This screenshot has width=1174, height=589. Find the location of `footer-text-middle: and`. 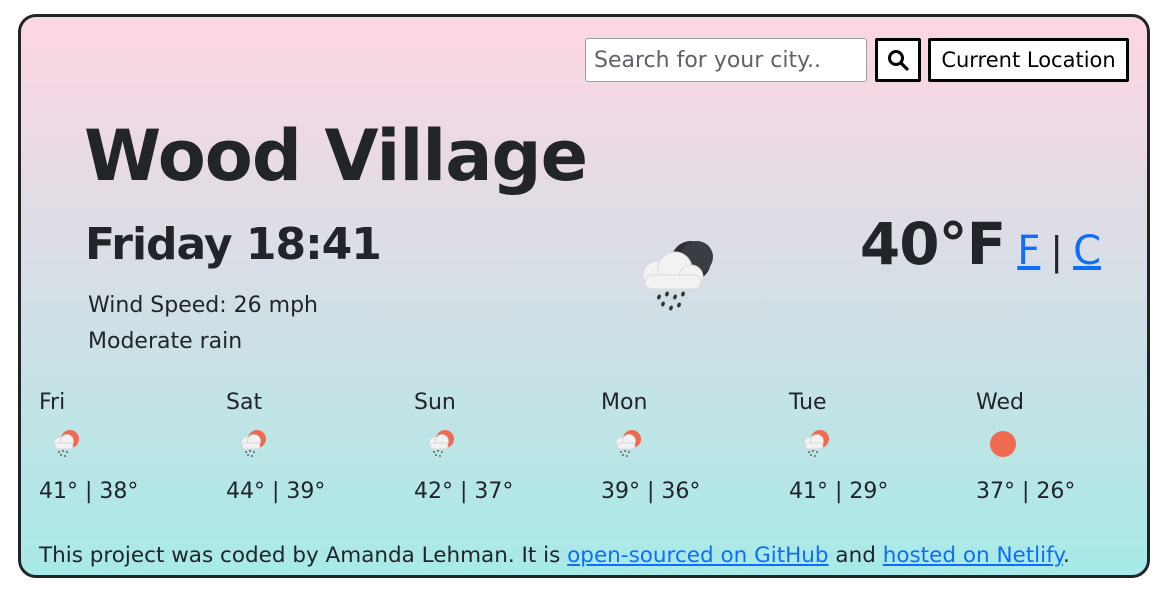

footer-text-middle: and is located at coordinates (855, 555).